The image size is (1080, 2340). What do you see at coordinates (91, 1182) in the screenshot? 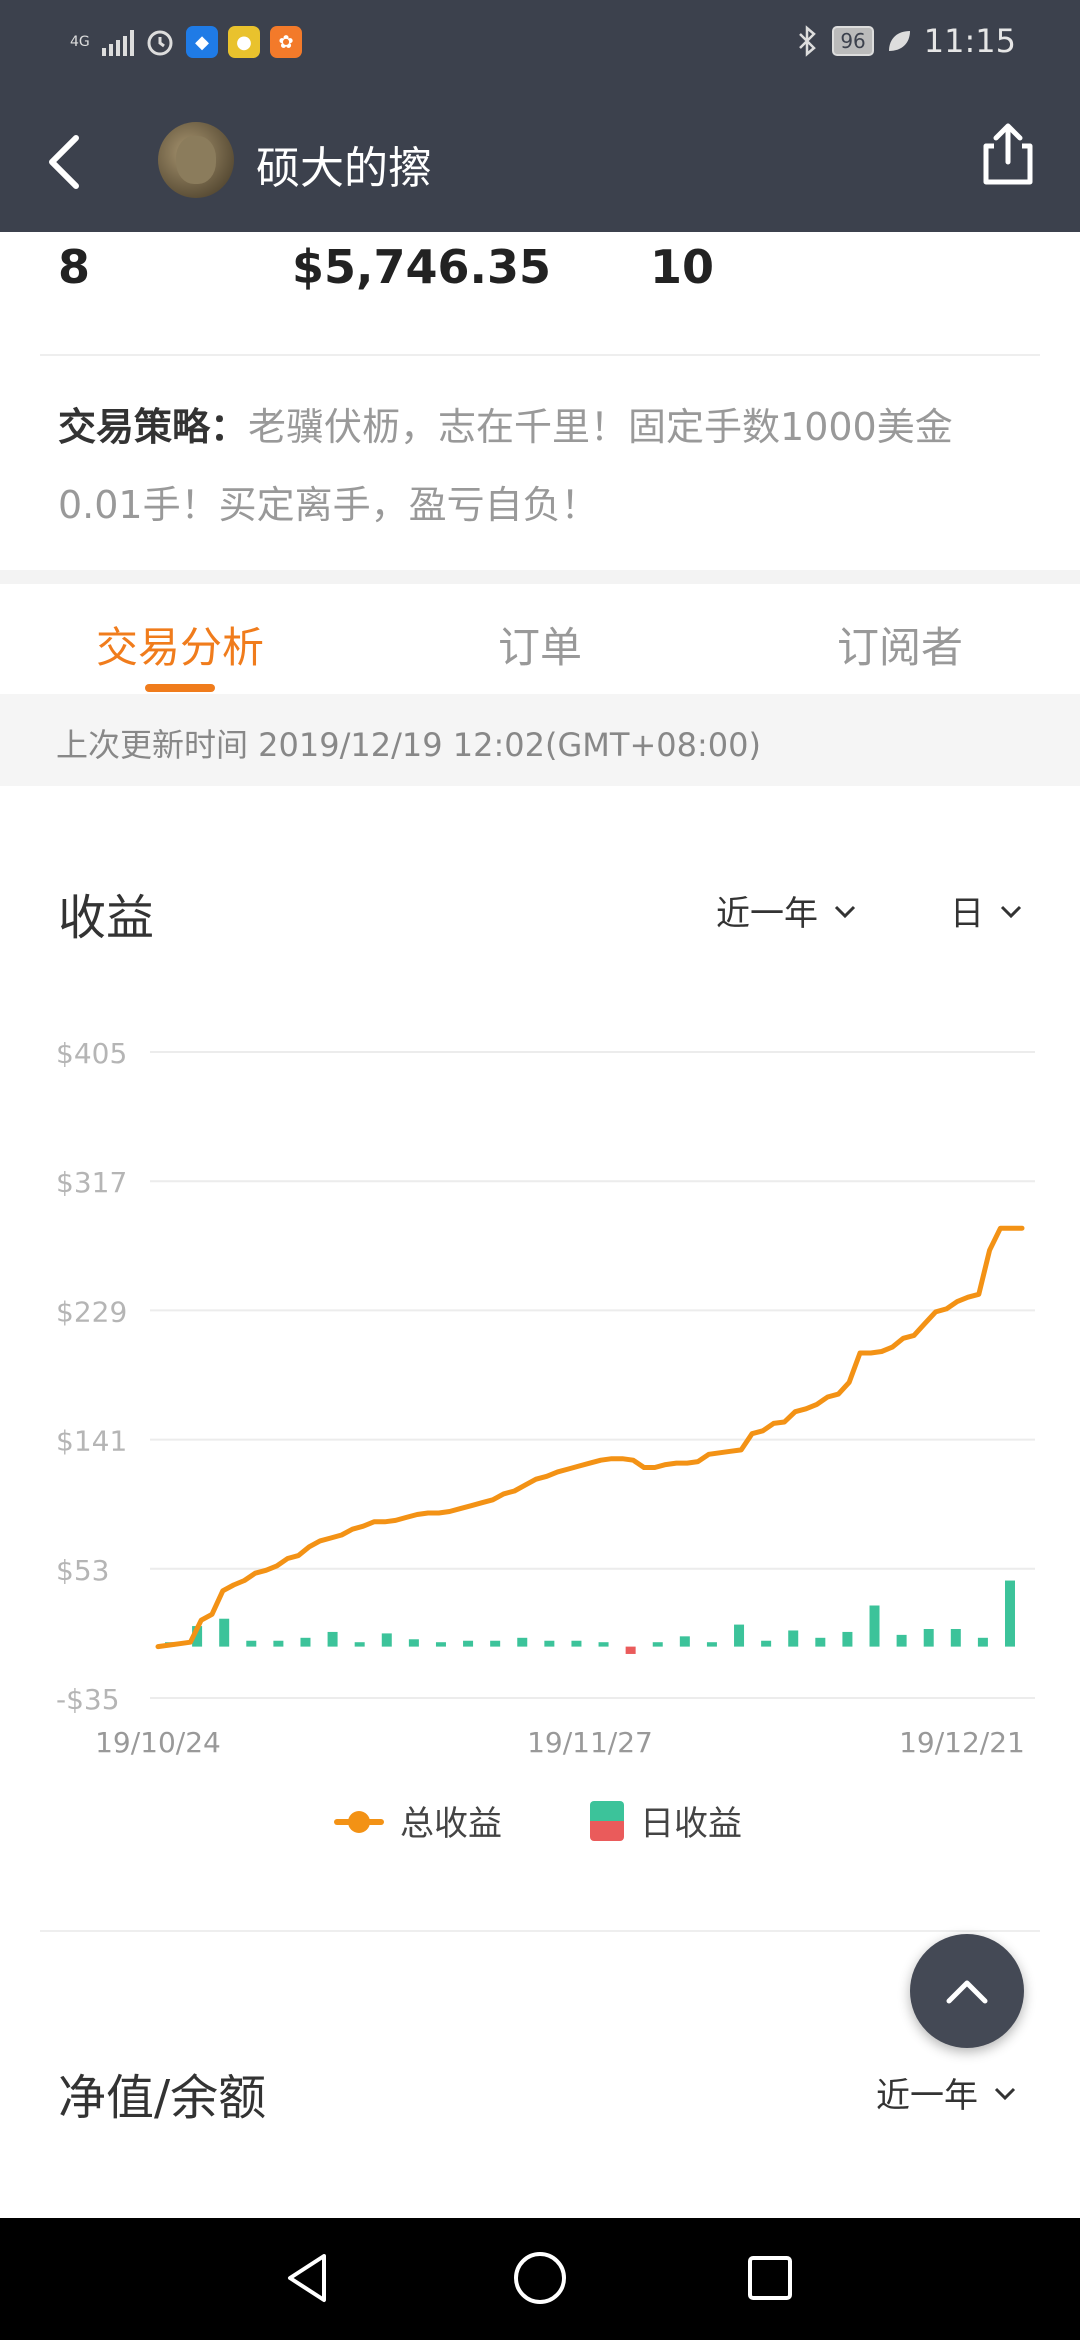
I see `y-tick-label: $317` at bounding box center [91, 1182].